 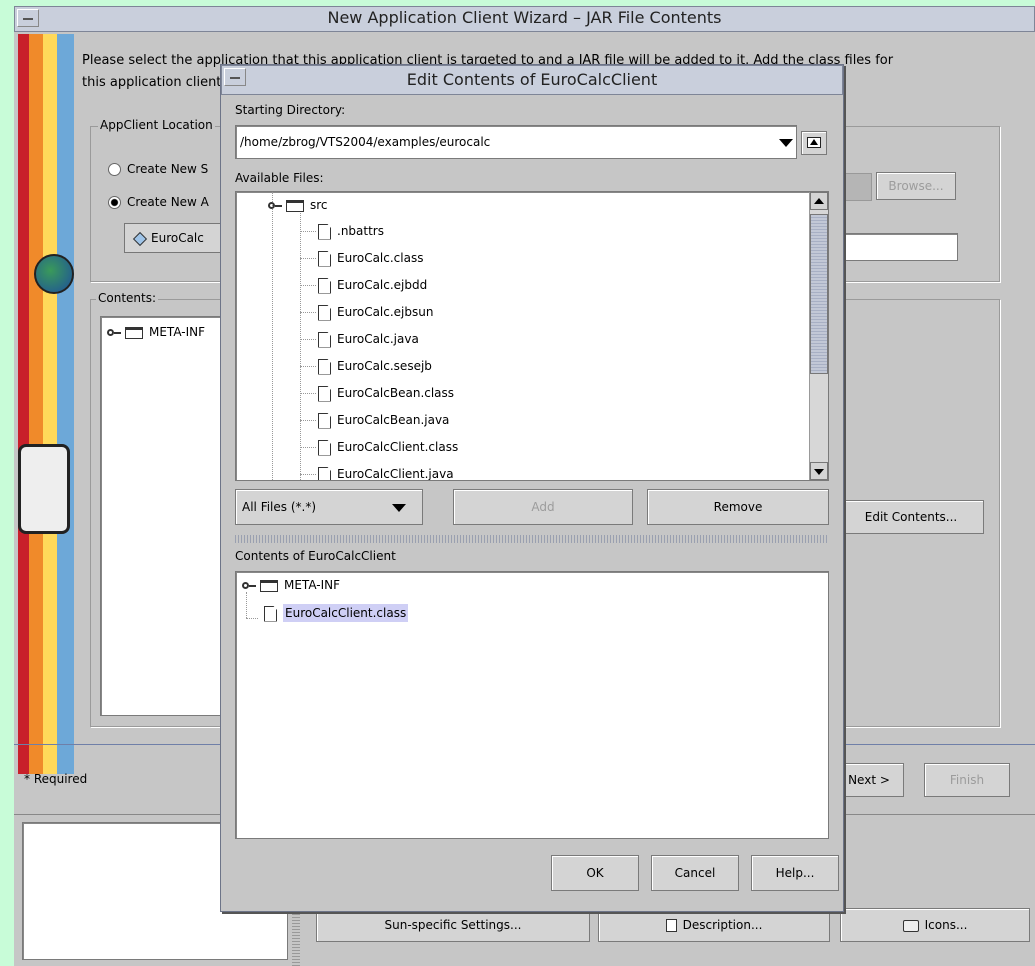 What do you see at coordinates (395, 474) in the screenshot?
I see `tree-item-file-label: EuroCalcClient.java` at bounding box center [395, 474].